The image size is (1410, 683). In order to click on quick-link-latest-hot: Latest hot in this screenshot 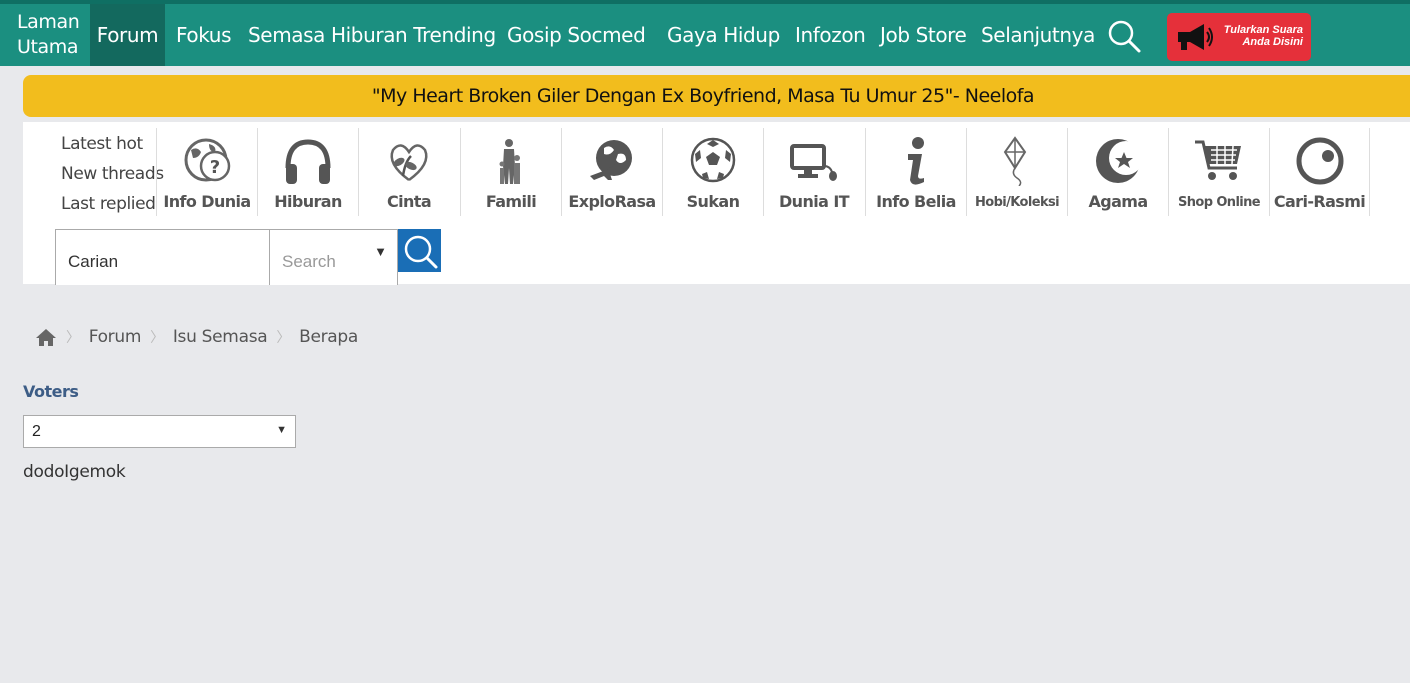, I will do `click(112, 147)`.